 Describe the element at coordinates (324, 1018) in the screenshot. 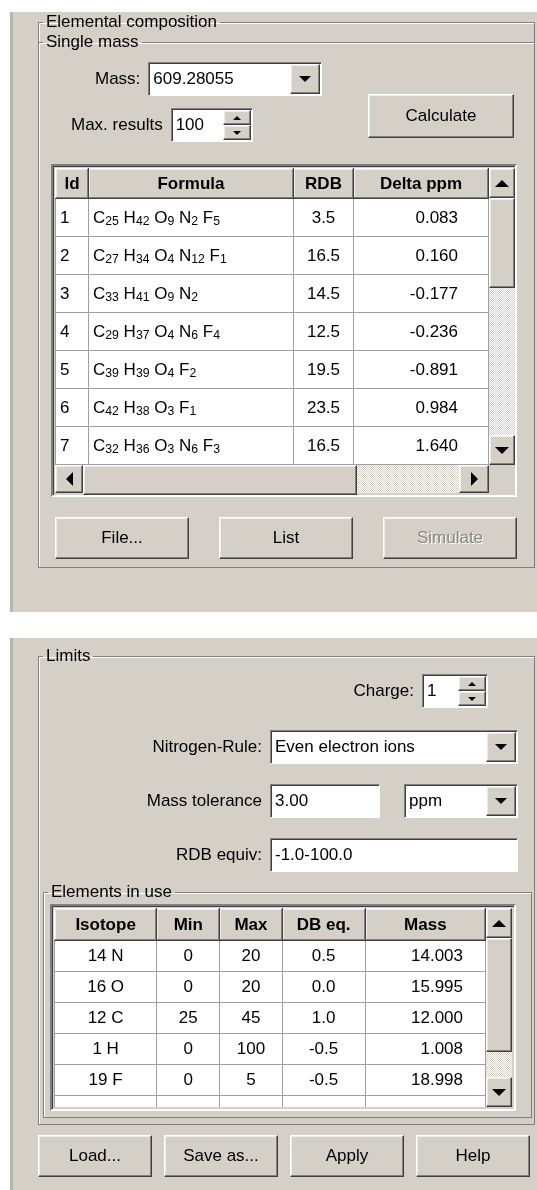

I see `table-cell: 1.0` at that location.